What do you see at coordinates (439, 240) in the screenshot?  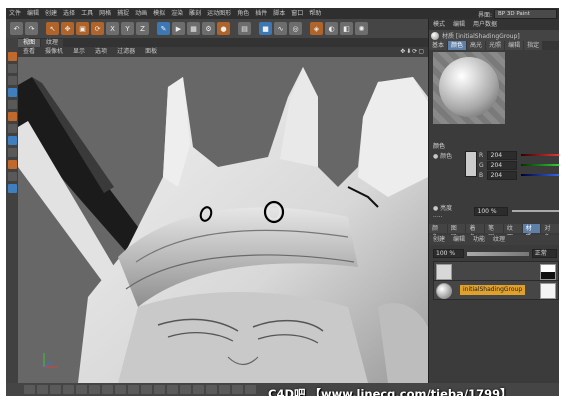 I see `sub-create: 创建` at bounding box center [439, 240].